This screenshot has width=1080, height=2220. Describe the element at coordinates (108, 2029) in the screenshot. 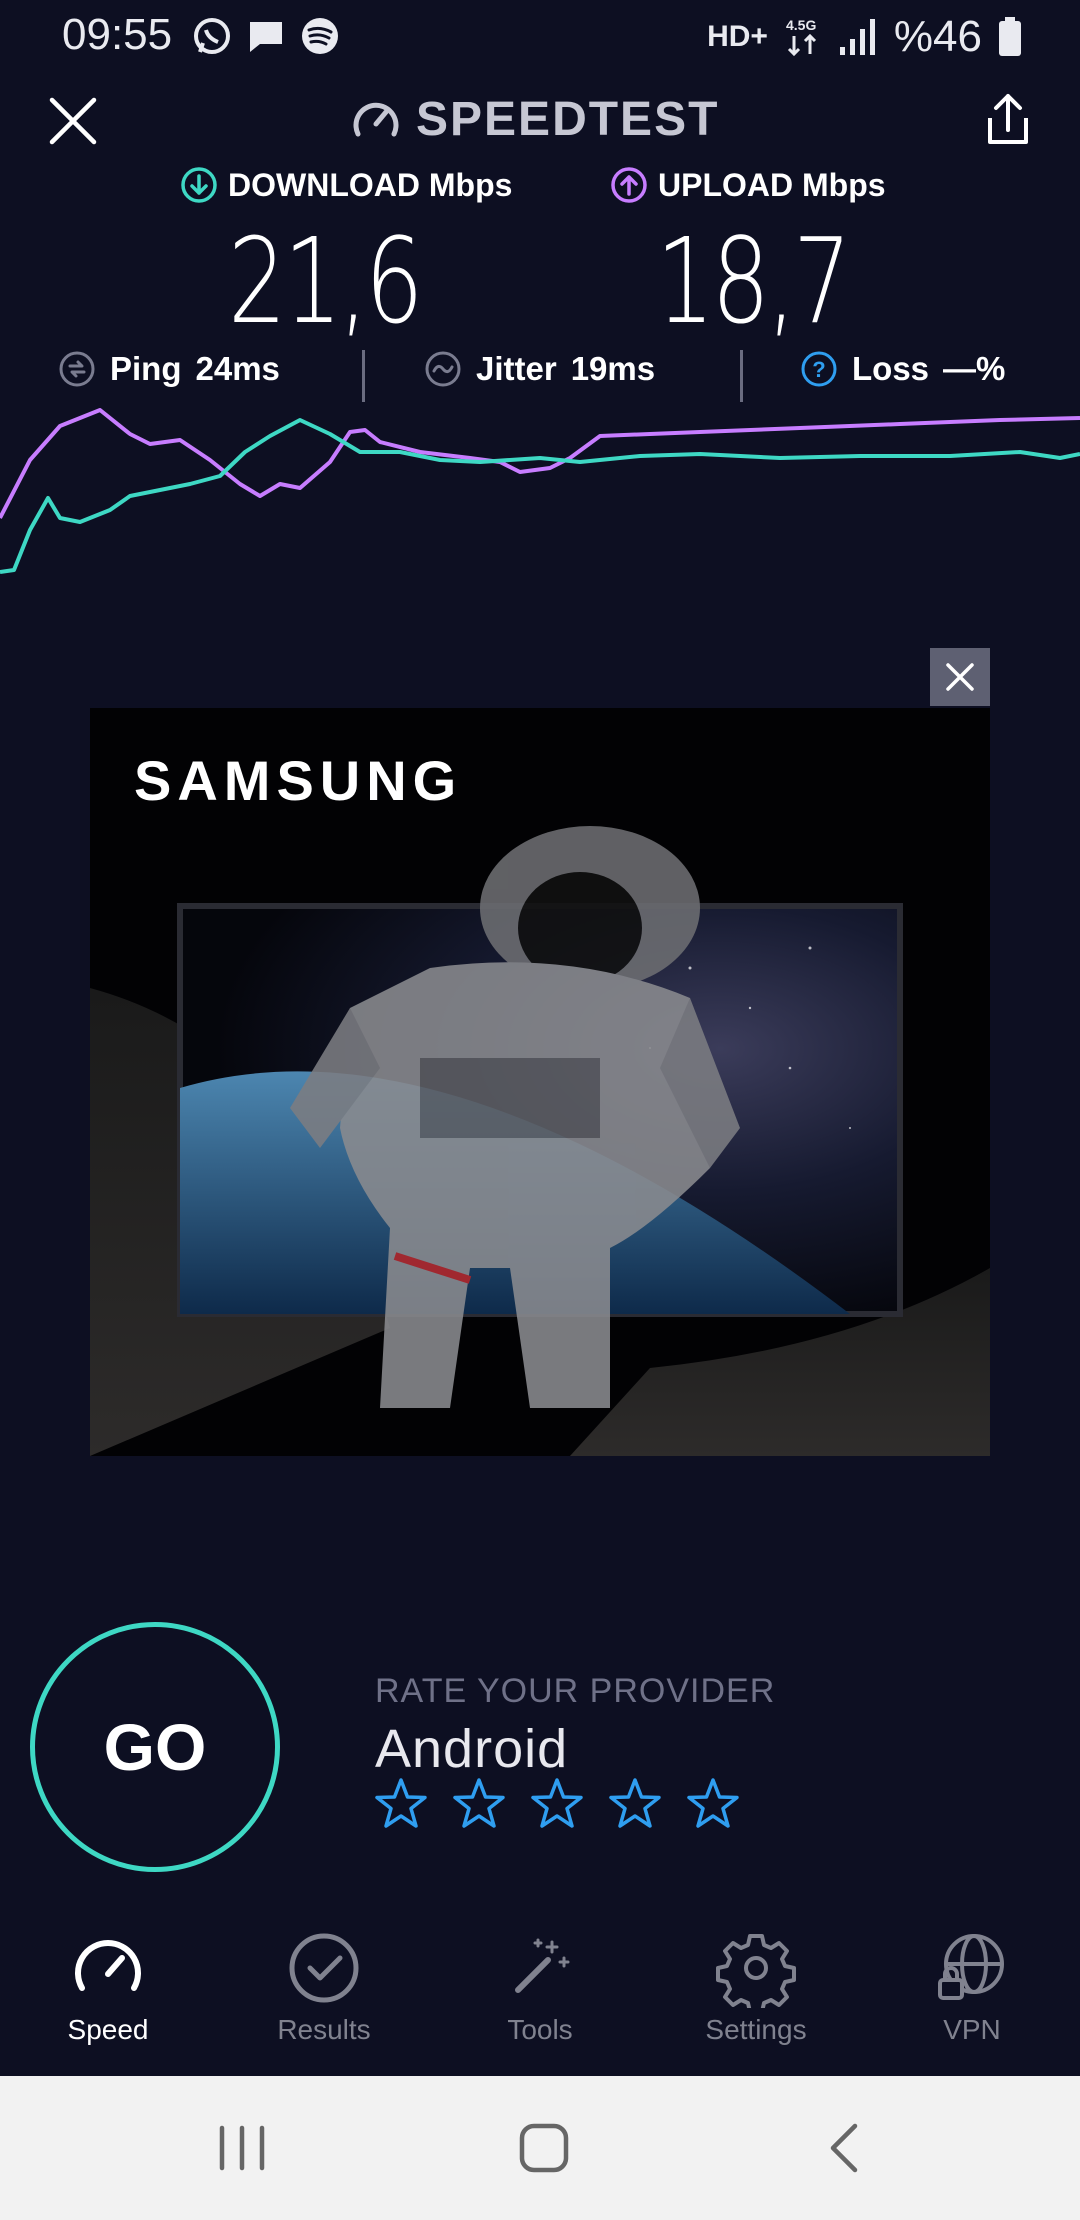

I see `nav-label: Speed` at that location.